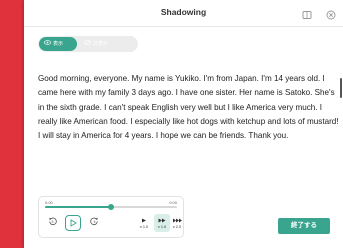 The height and width of the screenshot is (248, 343). I want to click on forward-icon: 5, so click(94, 223).